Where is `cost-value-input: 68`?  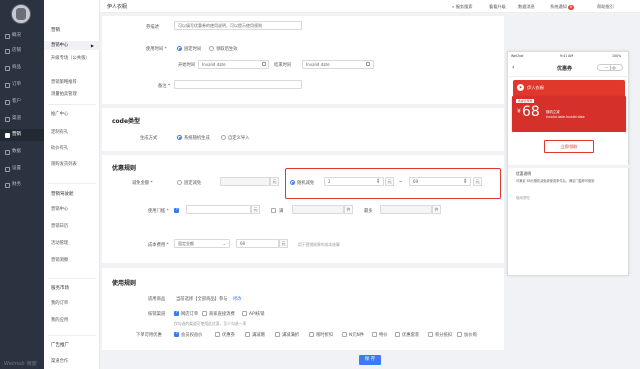 cost-value-input: 68 is located at coordinates (257, 243).